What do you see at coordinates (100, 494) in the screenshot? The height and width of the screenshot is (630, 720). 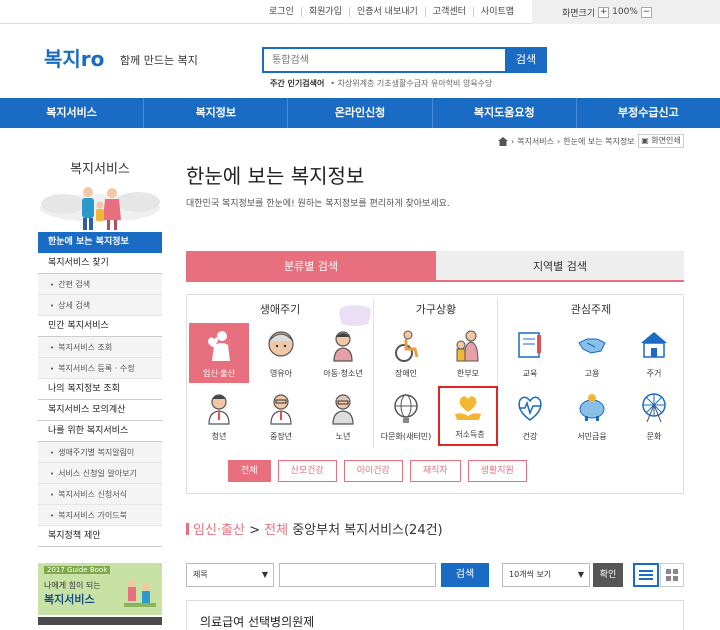 I see `sidebar-subitem: 복지서비스 신청서식` at bounding box center [100, 494].